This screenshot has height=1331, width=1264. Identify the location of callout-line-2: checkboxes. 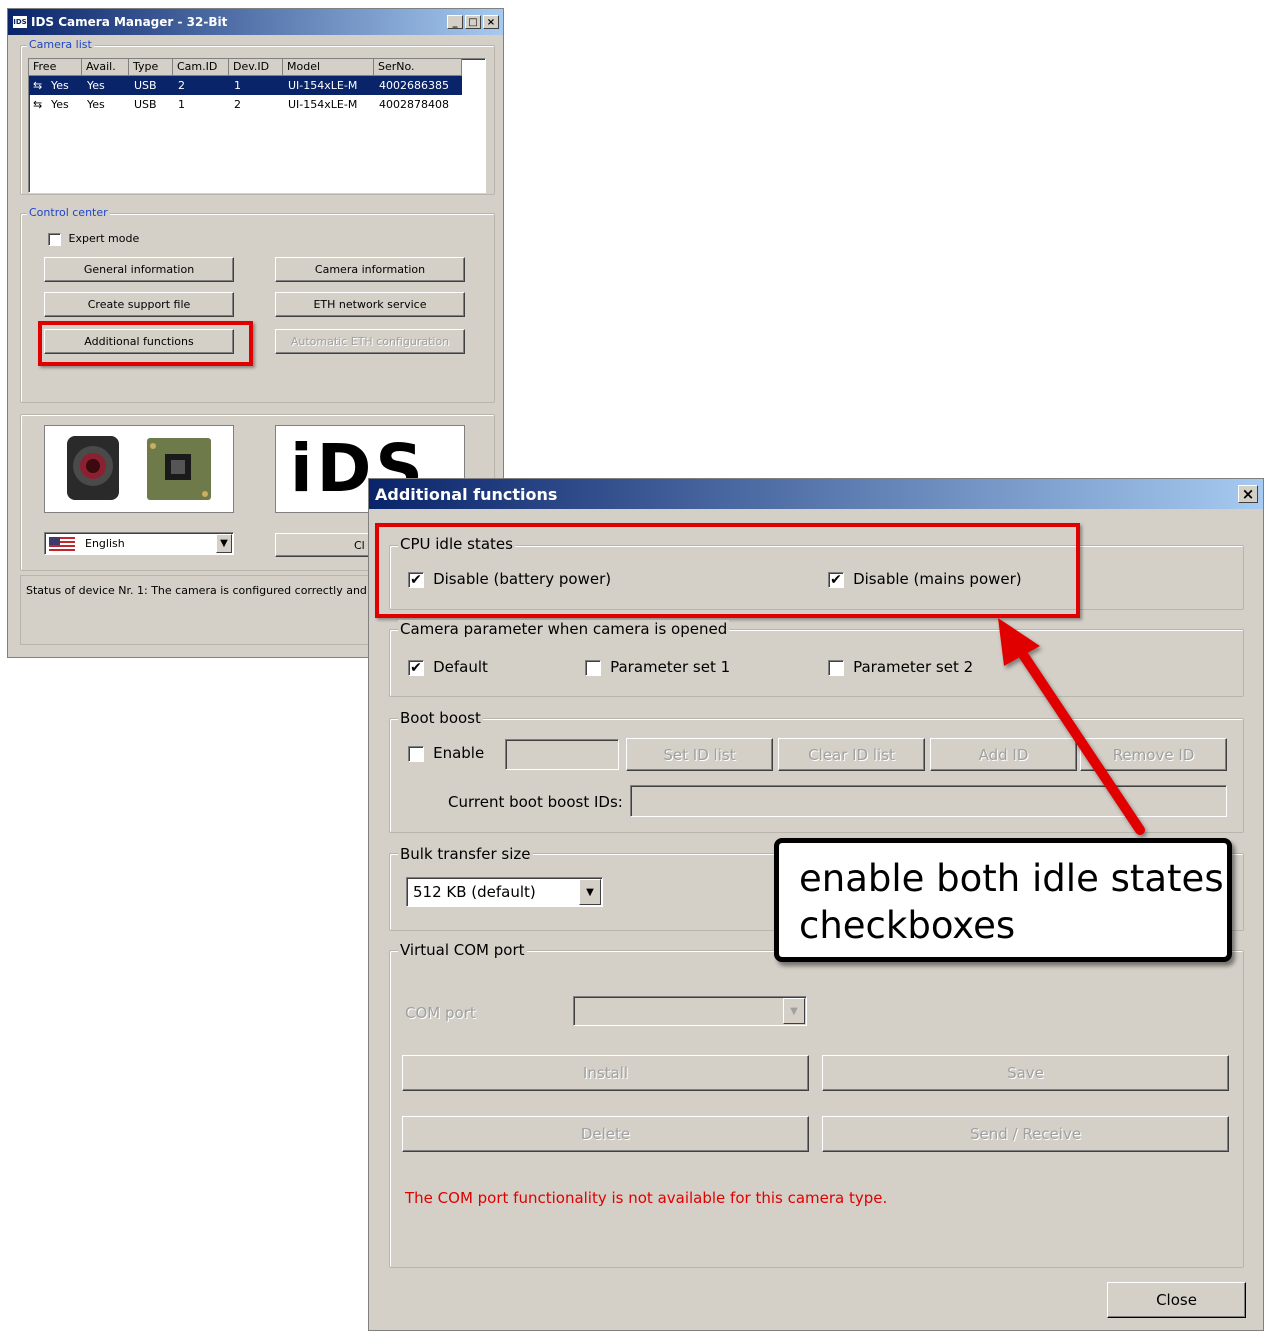
(907, 925).